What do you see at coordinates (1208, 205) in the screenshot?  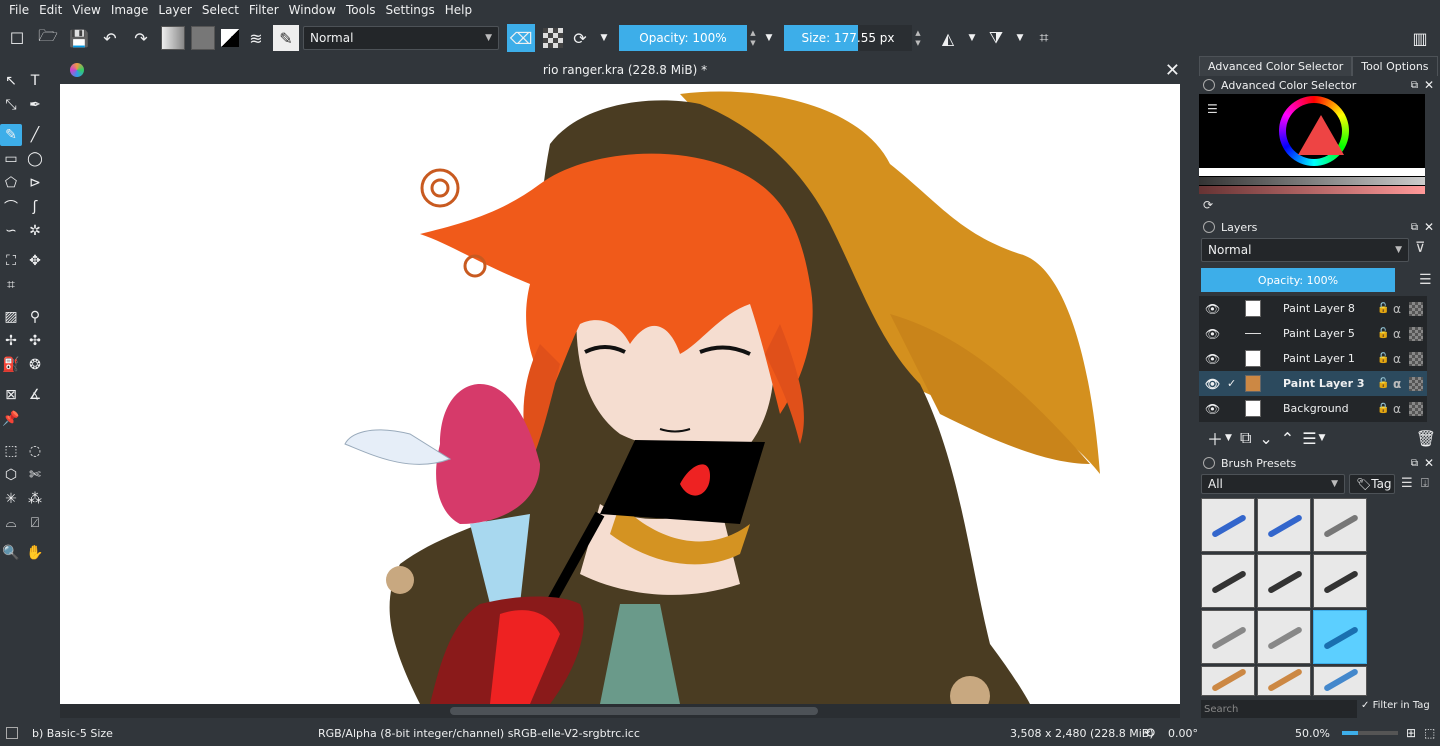 I see `refresh-icon: ⟳` at bounding box center [1208, 205].